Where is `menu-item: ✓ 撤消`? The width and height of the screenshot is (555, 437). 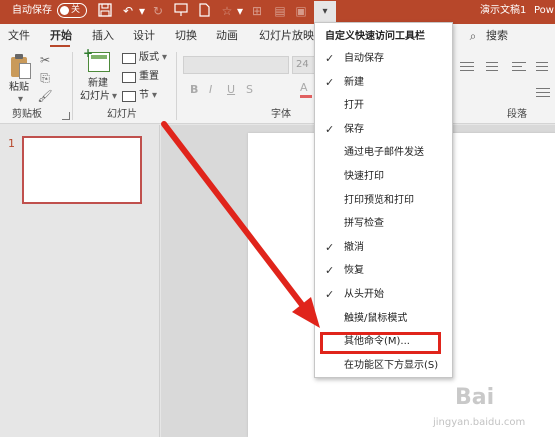 menu-item: ✓ 撤消 is located at coordinates (383, 248).